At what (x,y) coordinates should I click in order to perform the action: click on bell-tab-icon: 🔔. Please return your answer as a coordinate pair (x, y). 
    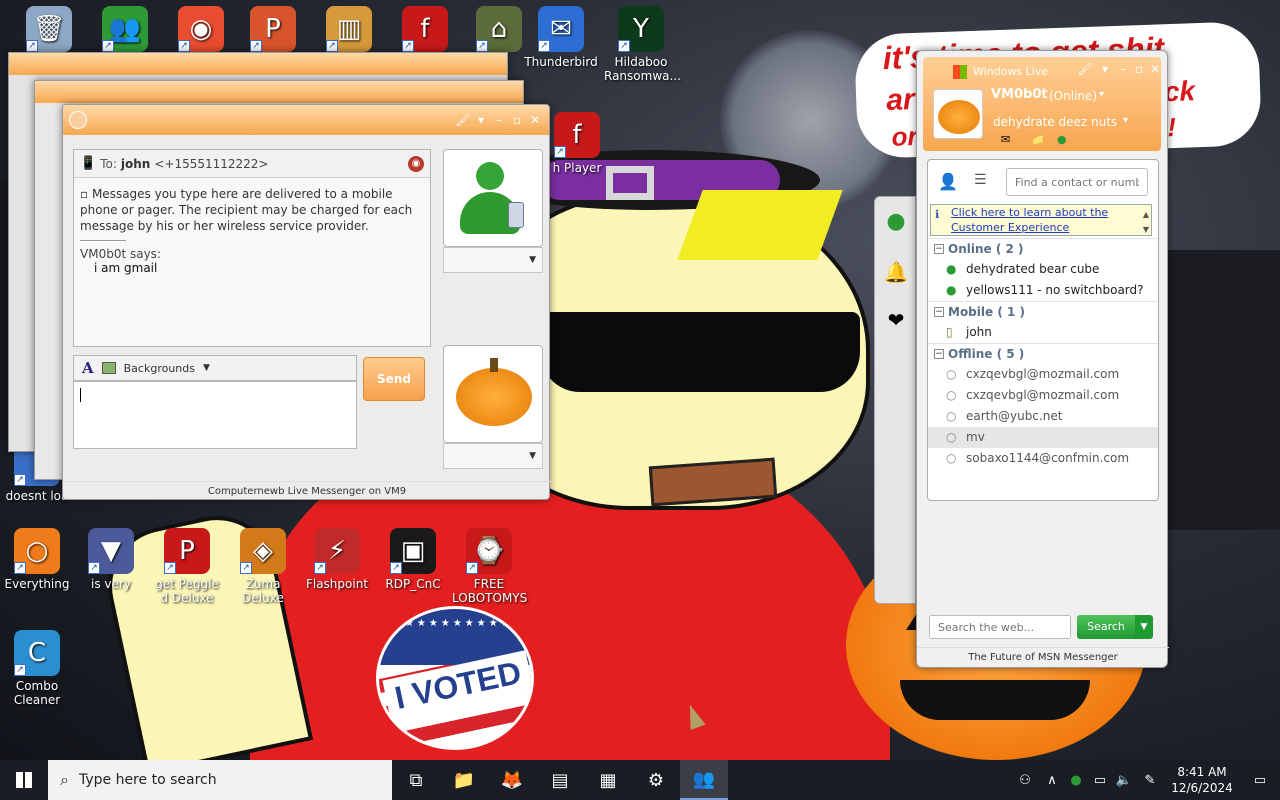
    Looking at the image, I should click on (896, 272).